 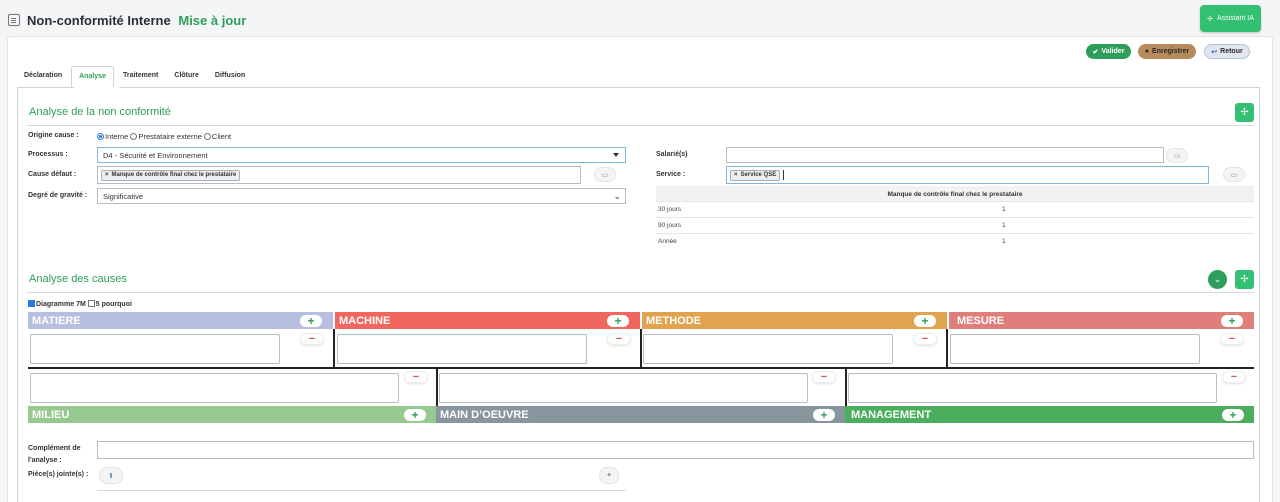 I want to click on remove-milieu-button: −, so click(x=416, y=377).